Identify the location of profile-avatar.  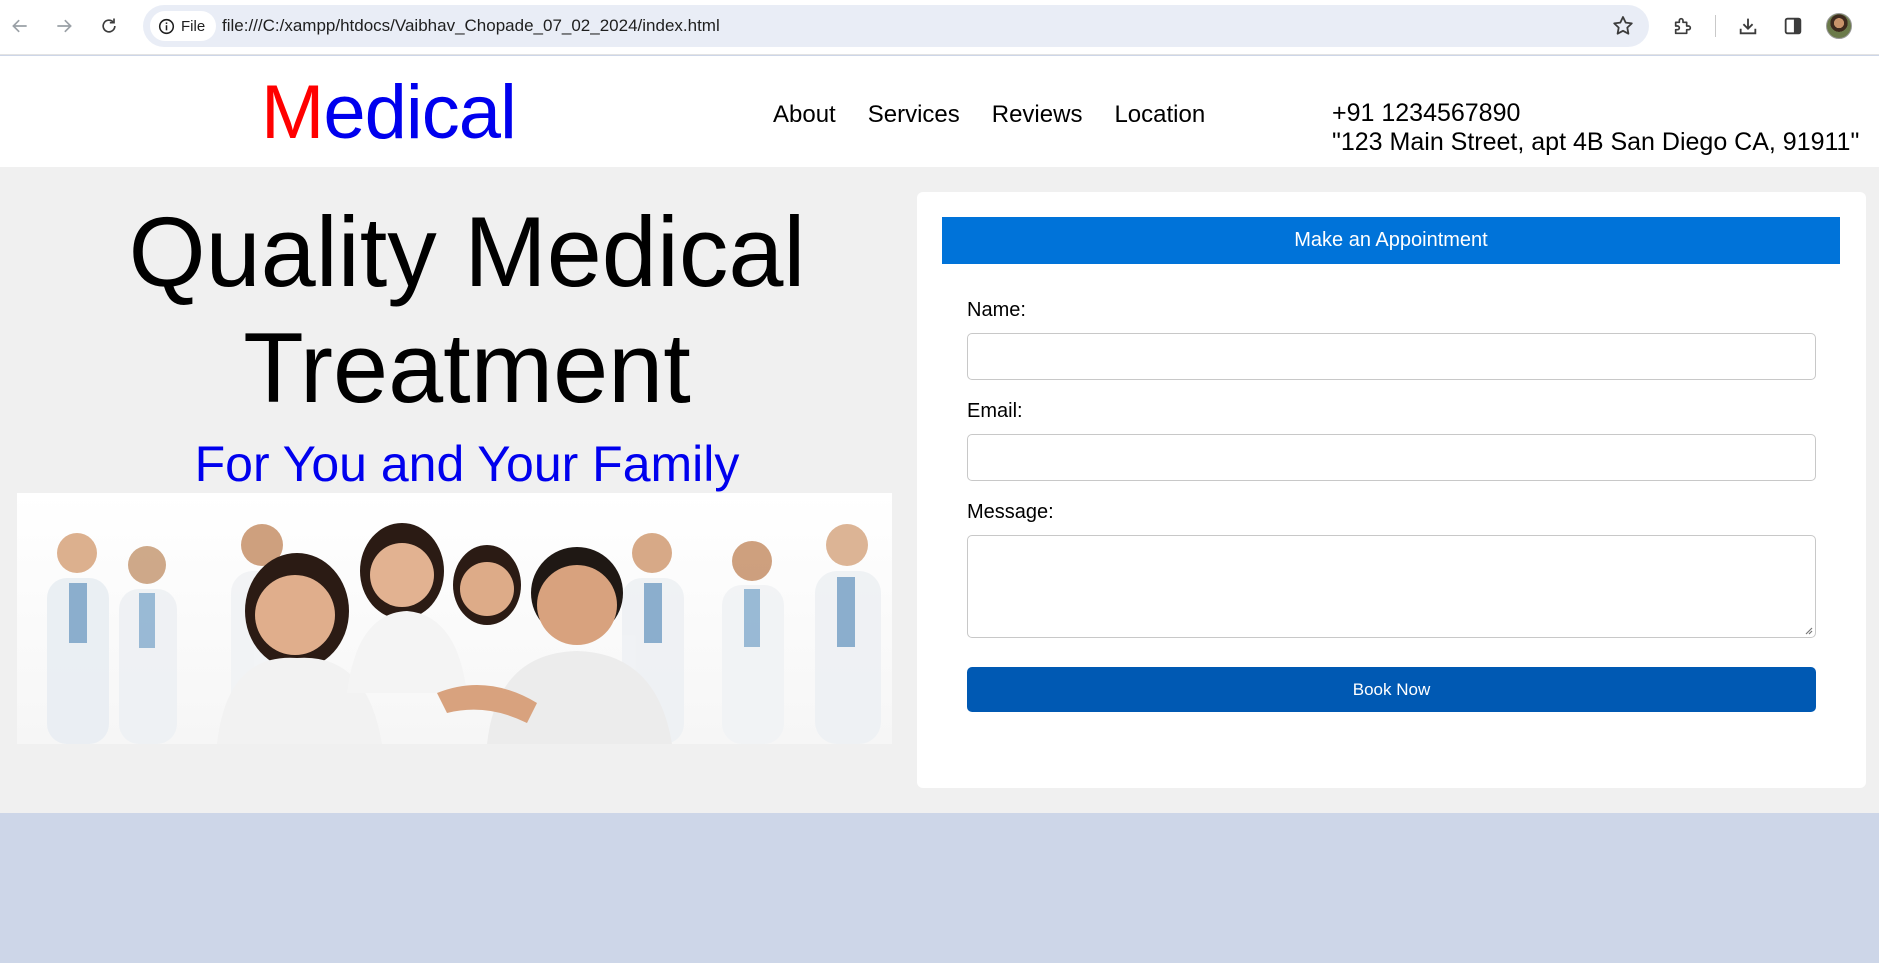
(1839, 26).